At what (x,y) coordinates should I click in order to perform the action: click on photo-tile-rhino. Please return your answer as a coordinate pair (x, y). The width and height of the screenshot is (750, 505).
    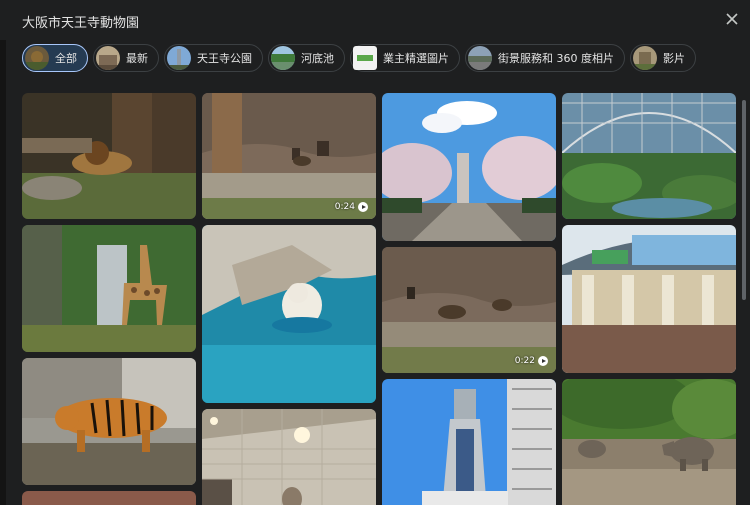
    Looking at the image, I should click on (649, 442).